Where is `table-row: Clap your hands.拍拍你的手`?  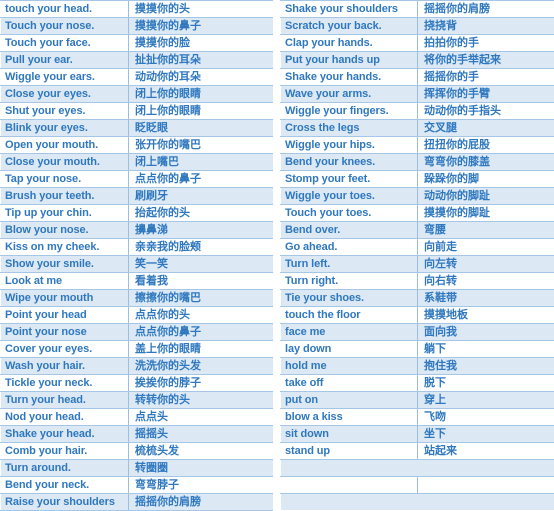
table-row: Clap your hands.拍拍你的手 is located at coordinates (417, 43).